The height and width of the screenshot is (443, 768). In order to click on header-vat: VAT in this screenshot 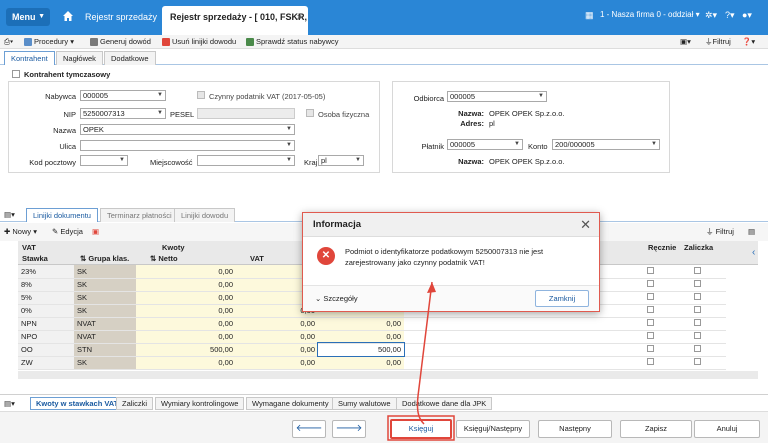, I will do `click(257, 258)`.